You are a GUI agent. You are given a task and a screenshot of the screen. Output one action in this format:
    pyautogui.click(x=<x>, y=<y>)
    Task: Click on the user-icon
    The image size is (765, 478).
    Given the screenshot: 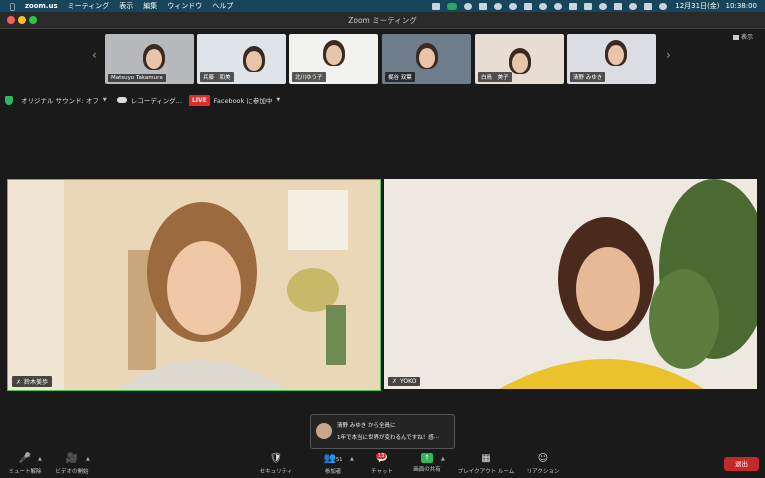 What is the action you would take?
    pyautogui.click(x=663, y=6)
    